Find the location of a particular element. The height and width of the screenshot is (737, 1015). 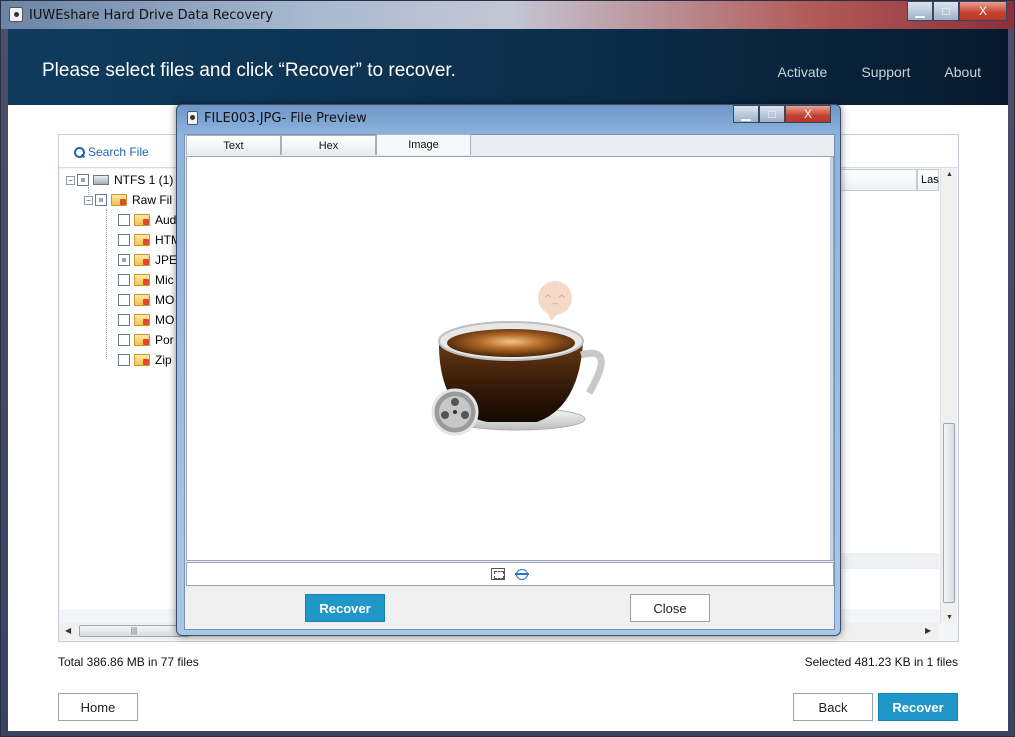

tree-node-folder: JPE is located at coordinates (147, 260).